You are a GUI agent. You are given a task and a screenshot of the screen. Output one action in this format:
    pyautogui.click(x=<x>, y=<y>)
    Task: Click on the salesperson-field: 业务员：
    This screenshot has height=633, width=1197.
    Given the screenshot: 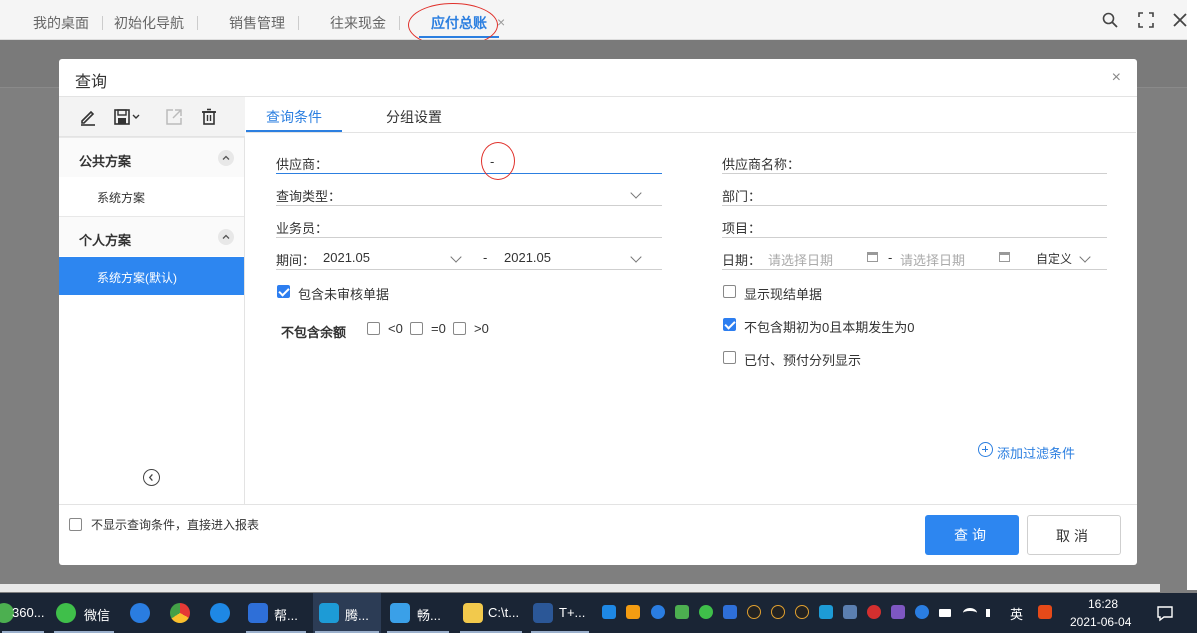 What is the action you would take?
    pyautogui.click(x=469, y=226)
    